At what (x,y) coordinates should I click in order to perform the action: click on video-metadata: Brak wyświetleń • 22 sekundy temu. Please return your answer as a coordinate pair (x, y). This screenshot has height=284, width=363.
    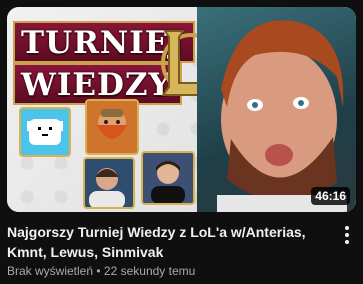
    Looking at the image, I should click on (101, 271).